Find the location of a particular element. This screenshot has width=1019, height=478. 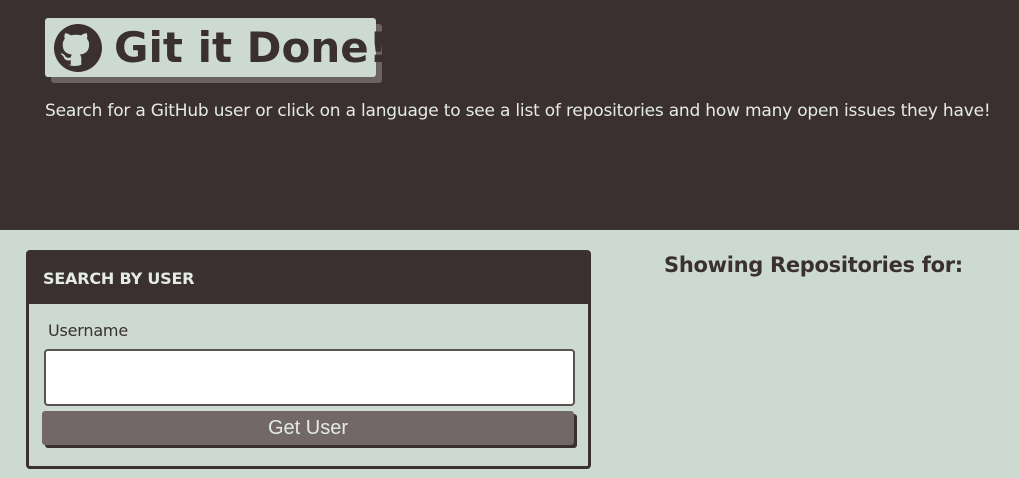

username-label: Username is located at coordinates (88, 330).